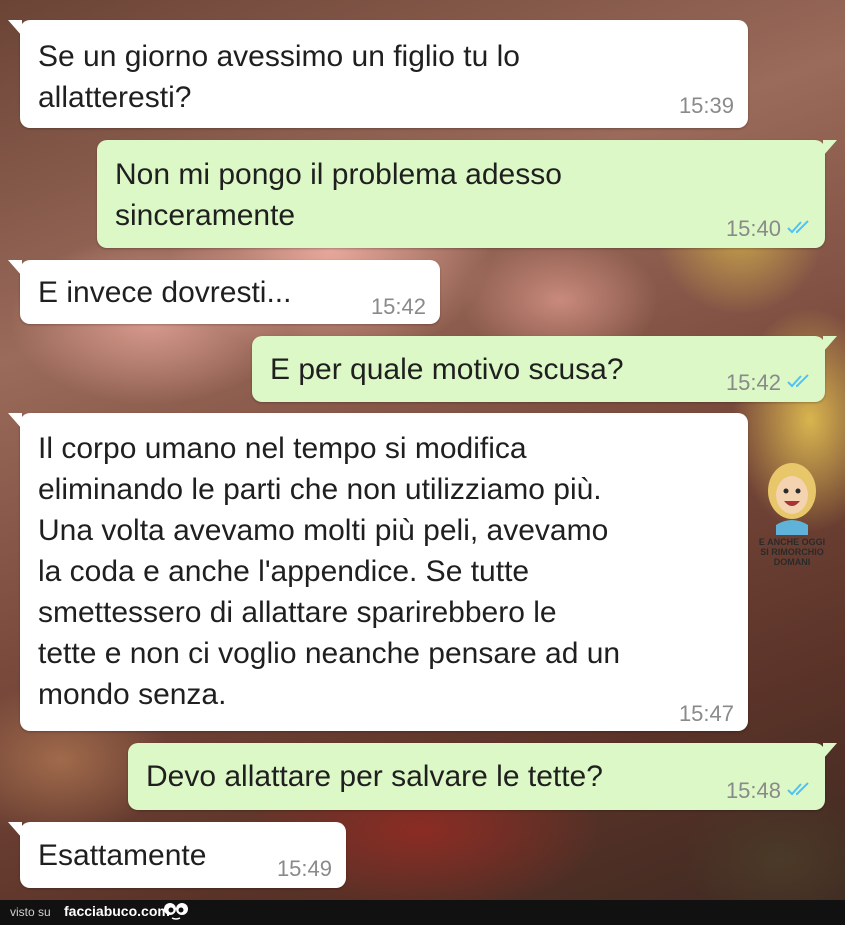 The width and height of the screenshot is (845, 925). Describe the element at coordinates (753, 228) in the screenshot. I see `message-time: 15:40` at that location.